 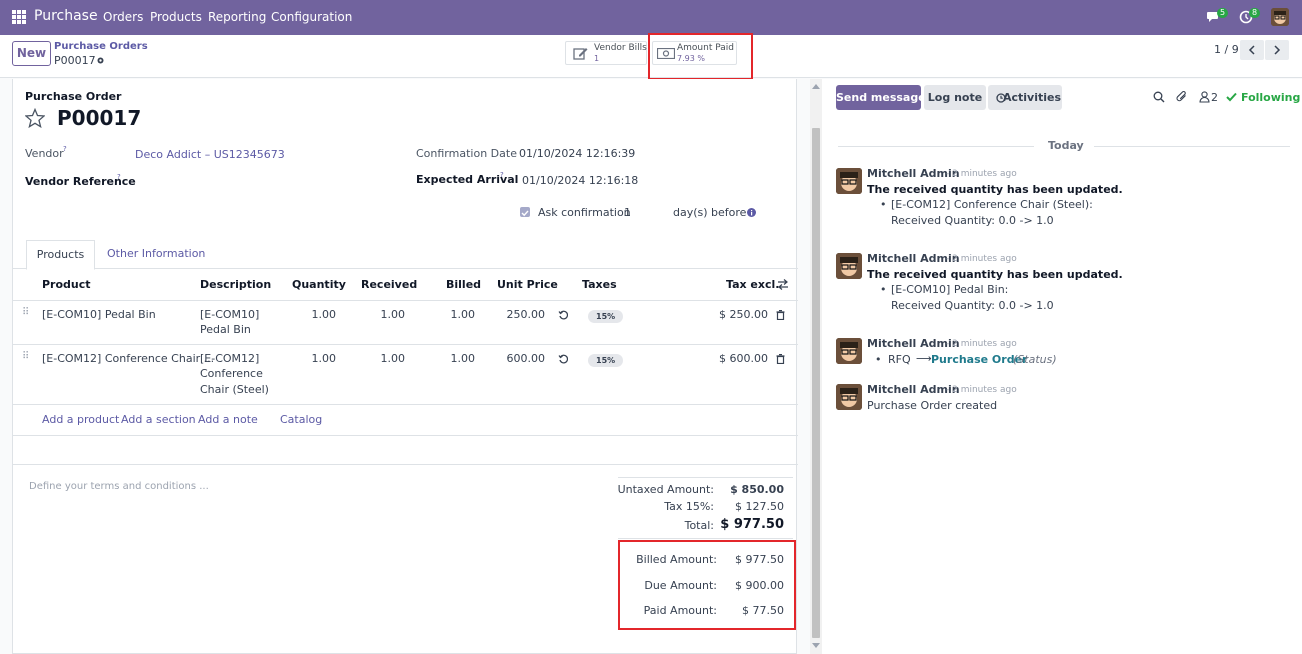 What do you see at coordinates (620, 48) in the screenshot?
I see `vendor-bills-label: Vendor Bills` at bounding box center [620, 48].